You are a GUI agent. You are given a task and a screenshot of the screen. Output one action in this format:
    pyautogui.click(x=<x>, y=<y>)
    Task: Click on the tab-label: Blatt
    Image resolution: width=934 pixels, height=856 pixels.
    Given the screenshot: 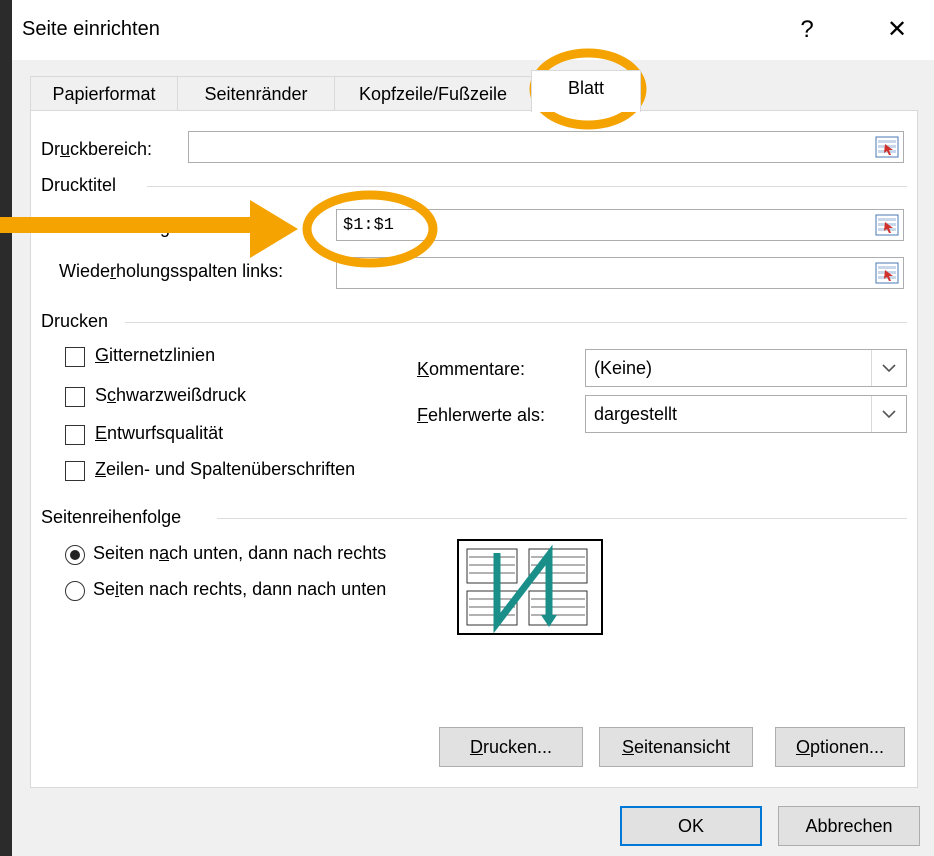 What is the action you would take?
    pyautogui.click(x=586, y=88)
    